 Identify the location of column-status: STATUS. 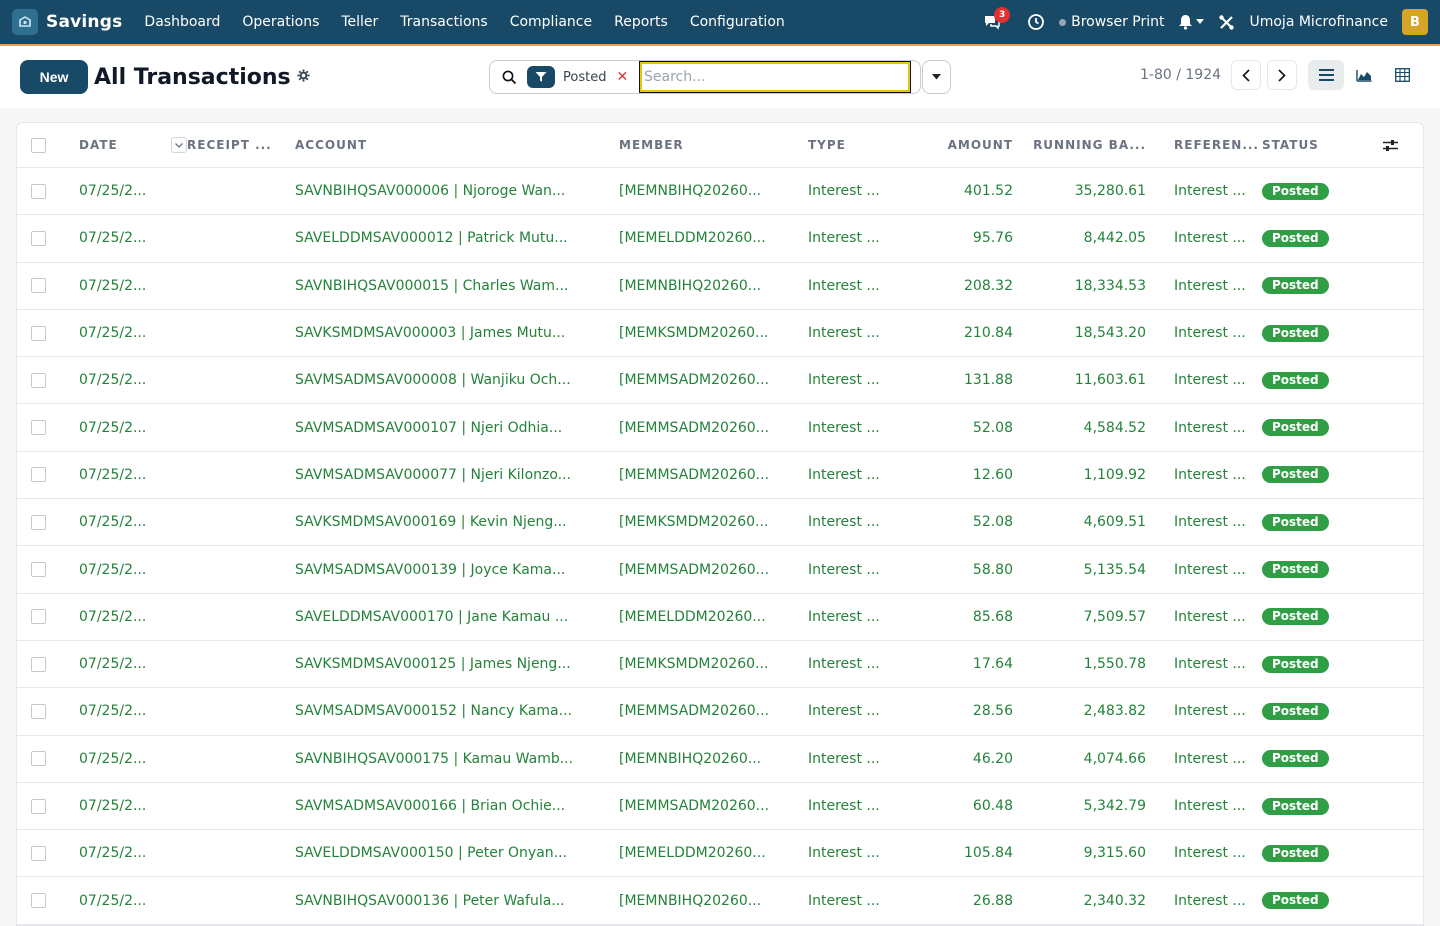
(1317, 145).